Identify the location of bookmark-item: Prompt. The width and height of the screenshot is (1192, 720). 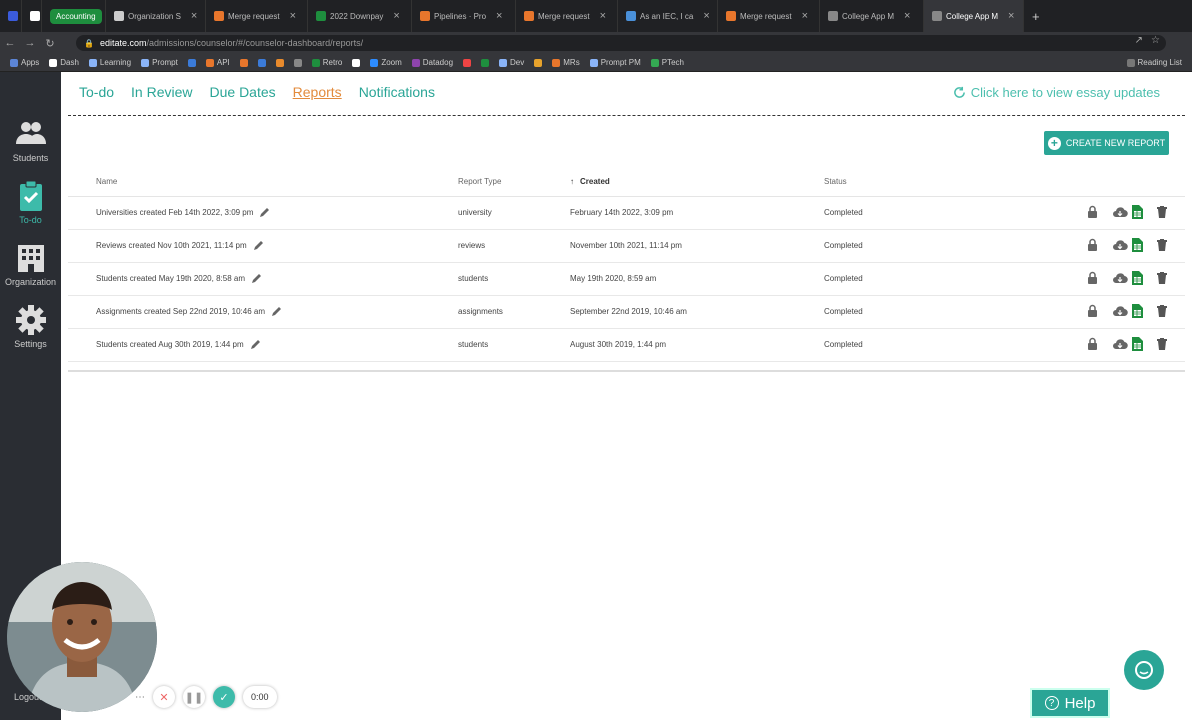
(159, 62).